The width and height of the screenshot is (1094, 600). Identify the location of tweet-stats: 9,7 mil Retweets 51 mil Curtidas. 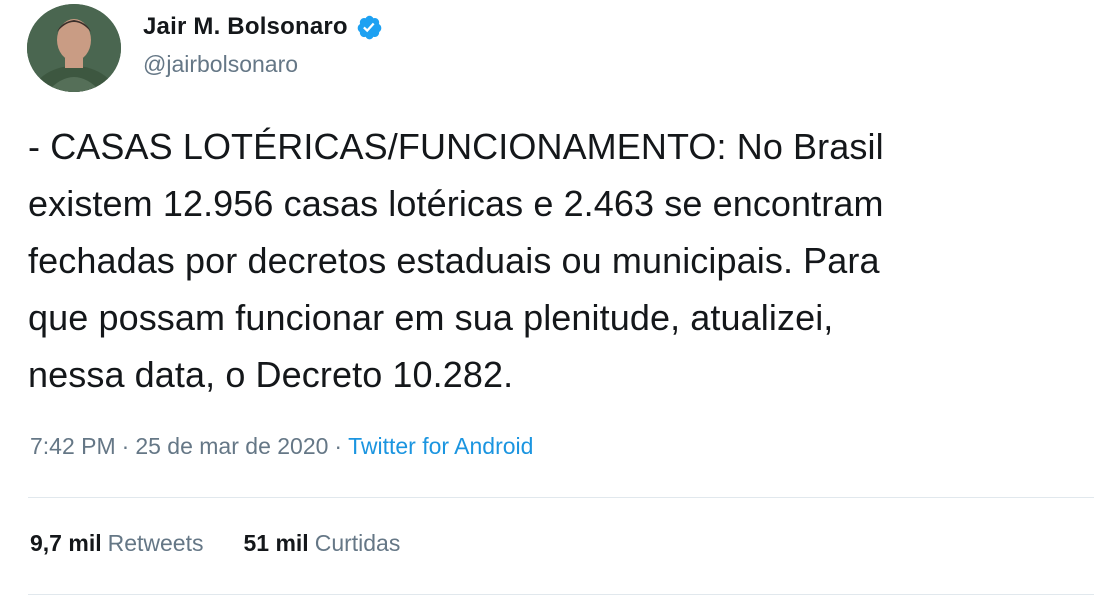
(235, 543).